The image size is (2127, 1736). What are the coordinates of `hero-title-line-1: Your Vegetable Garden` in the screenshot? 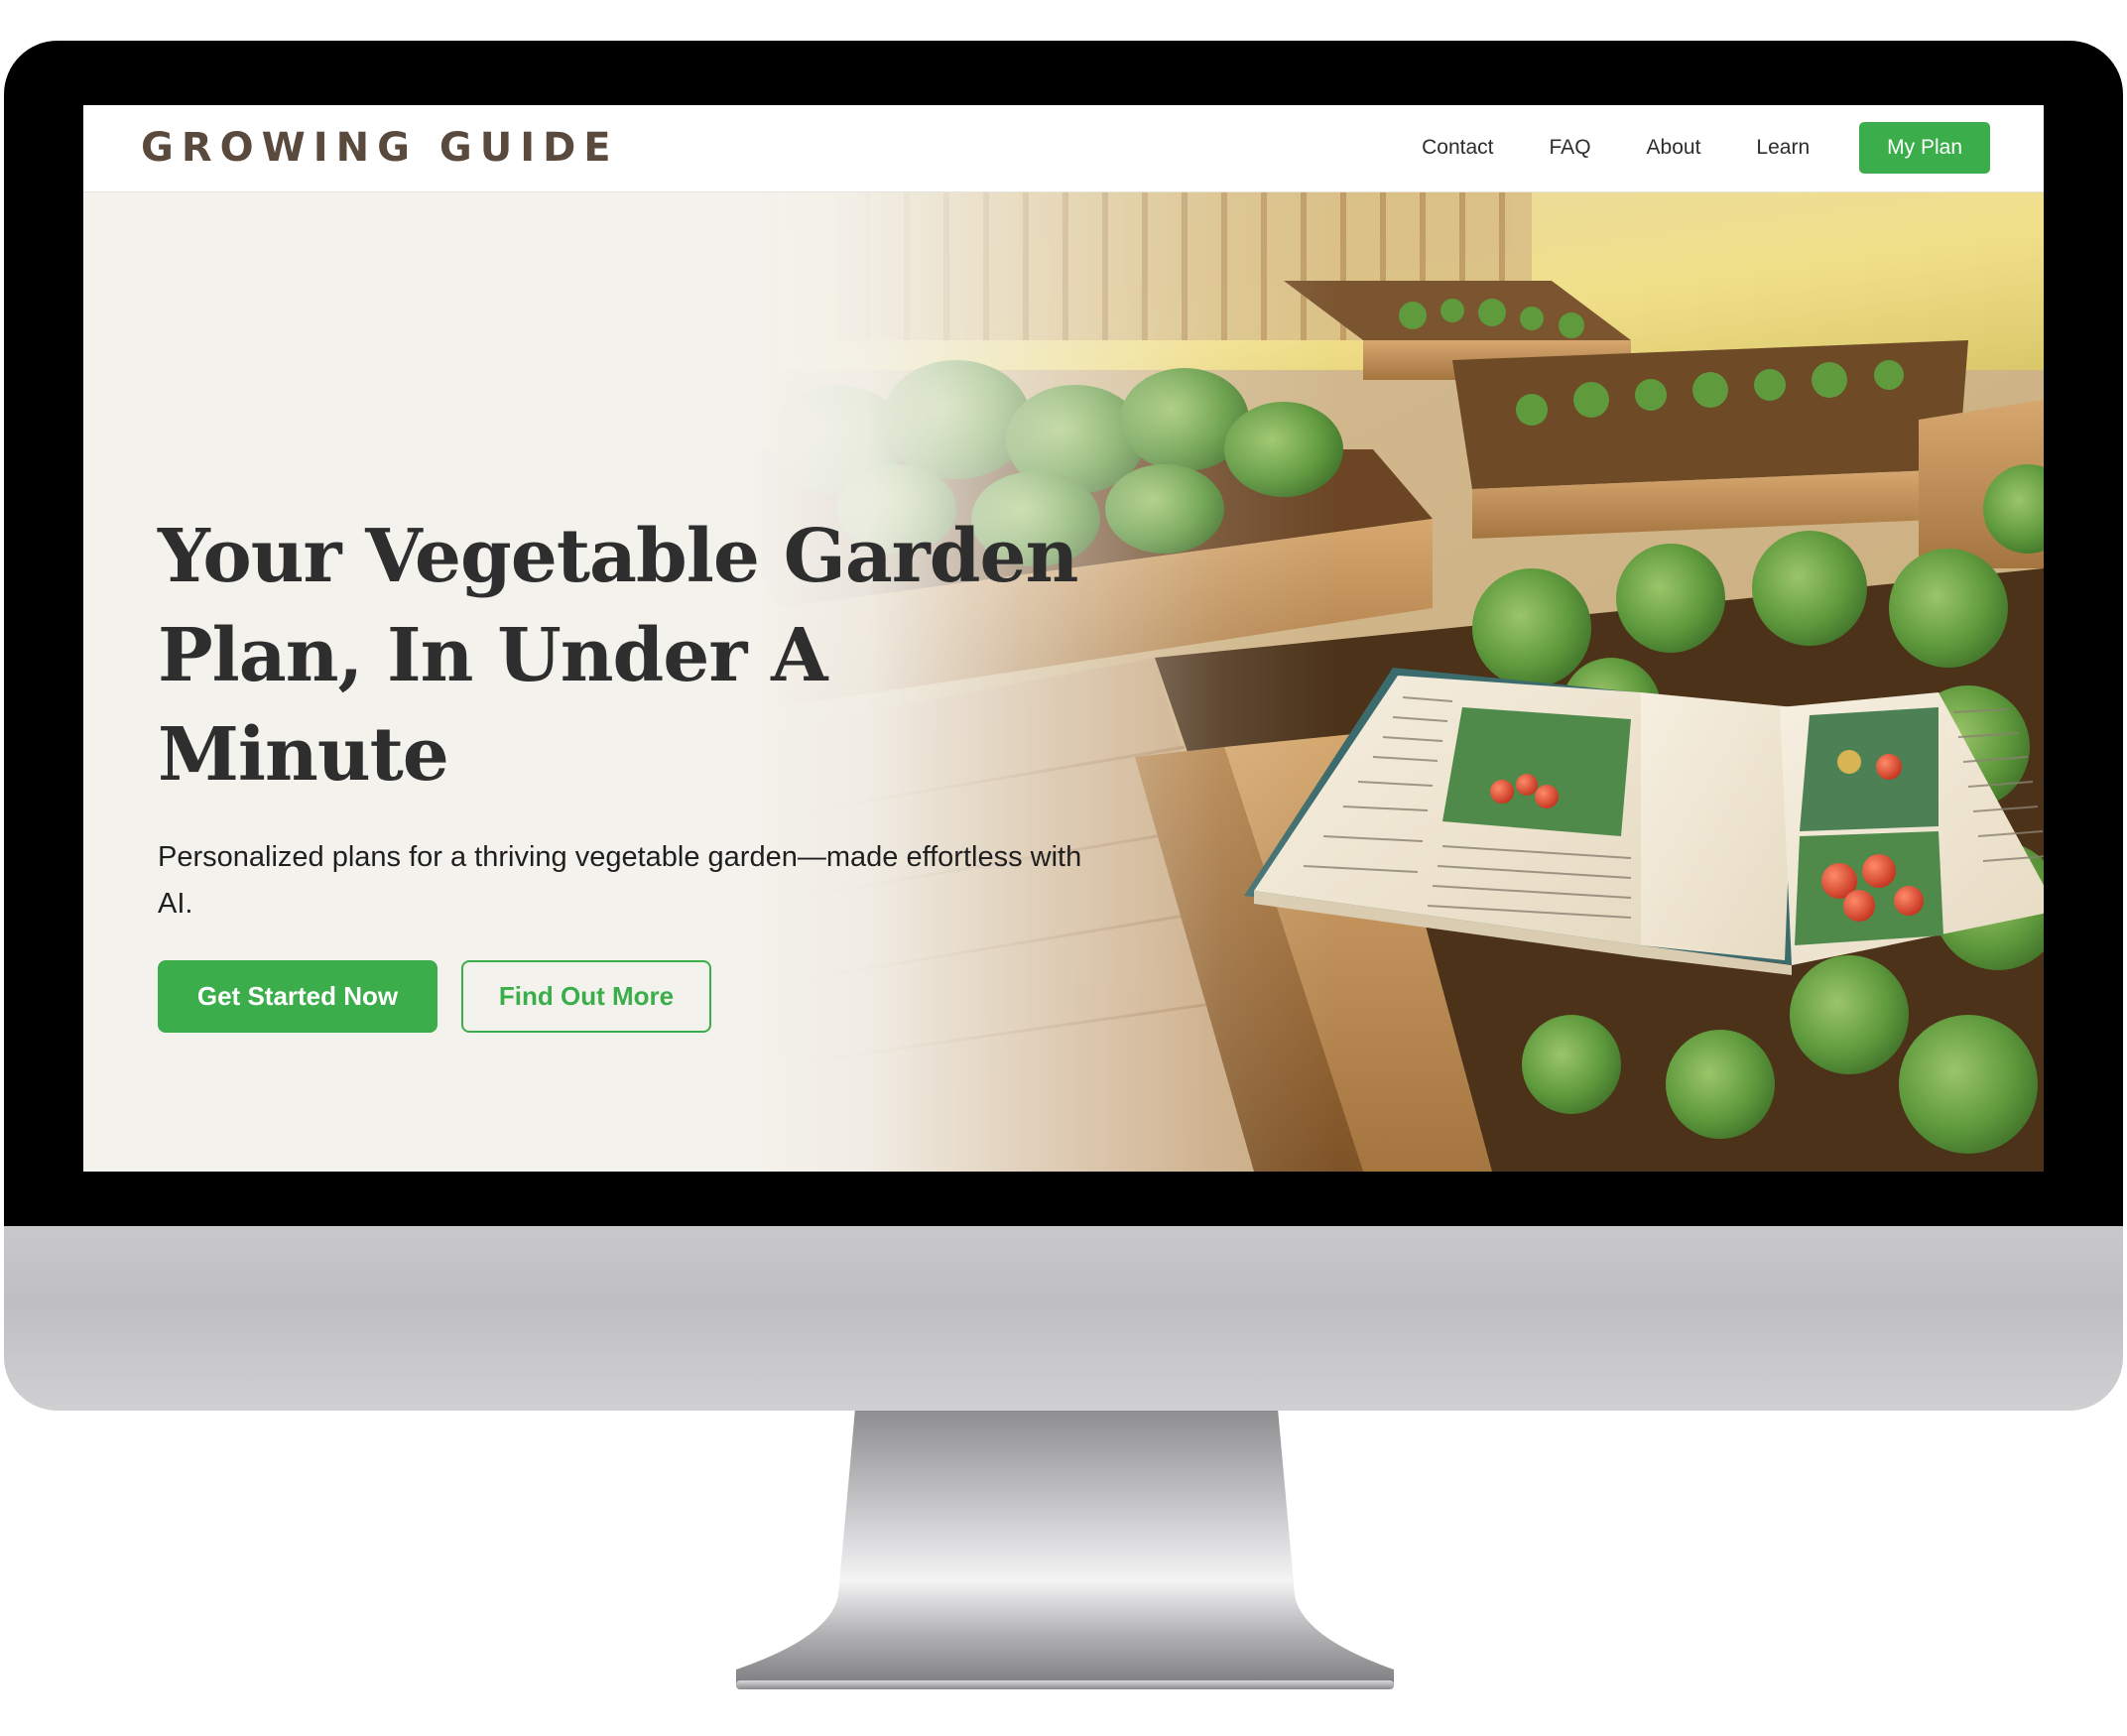 It's located at (618, 556).